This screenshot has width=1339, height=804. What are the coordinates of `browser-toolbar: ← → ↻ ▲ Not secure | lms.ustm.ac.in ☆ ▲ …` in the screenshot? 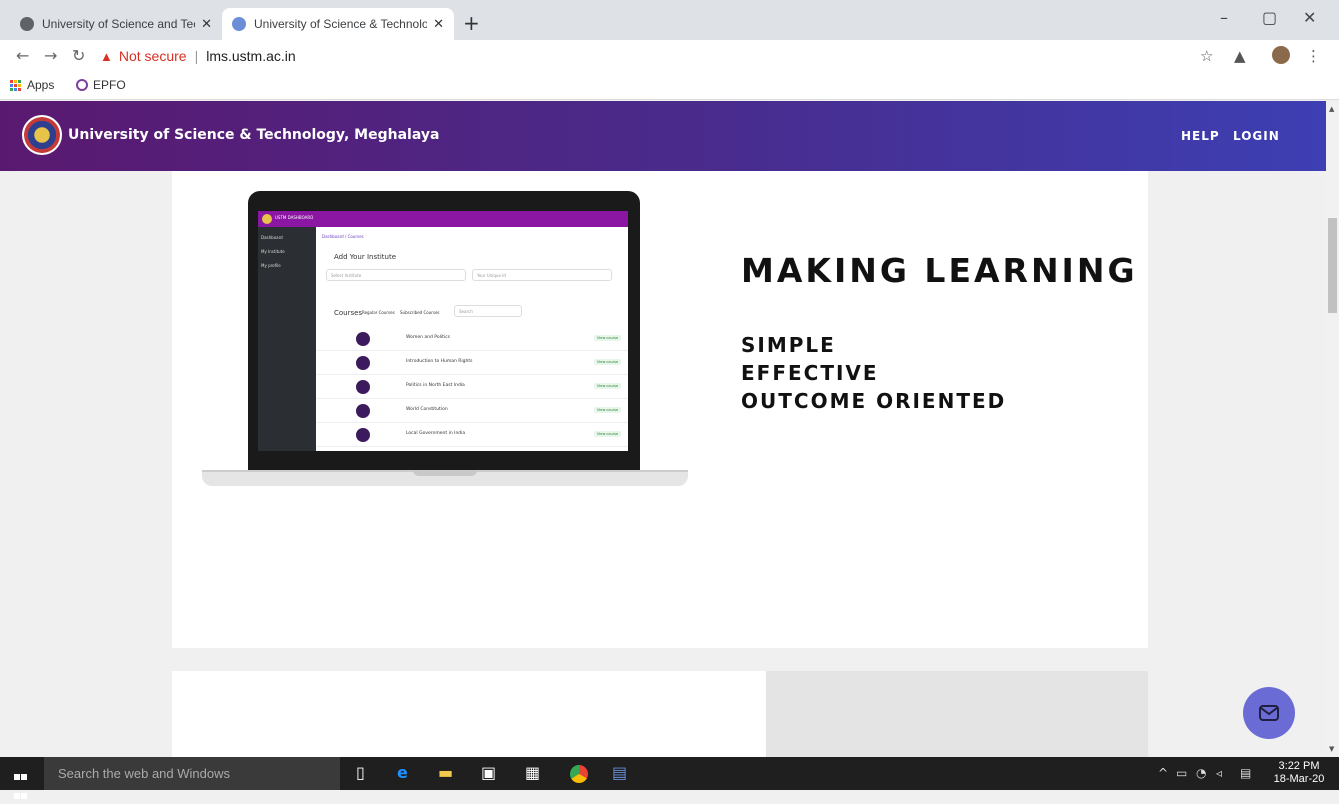 It's located at (669, 56).